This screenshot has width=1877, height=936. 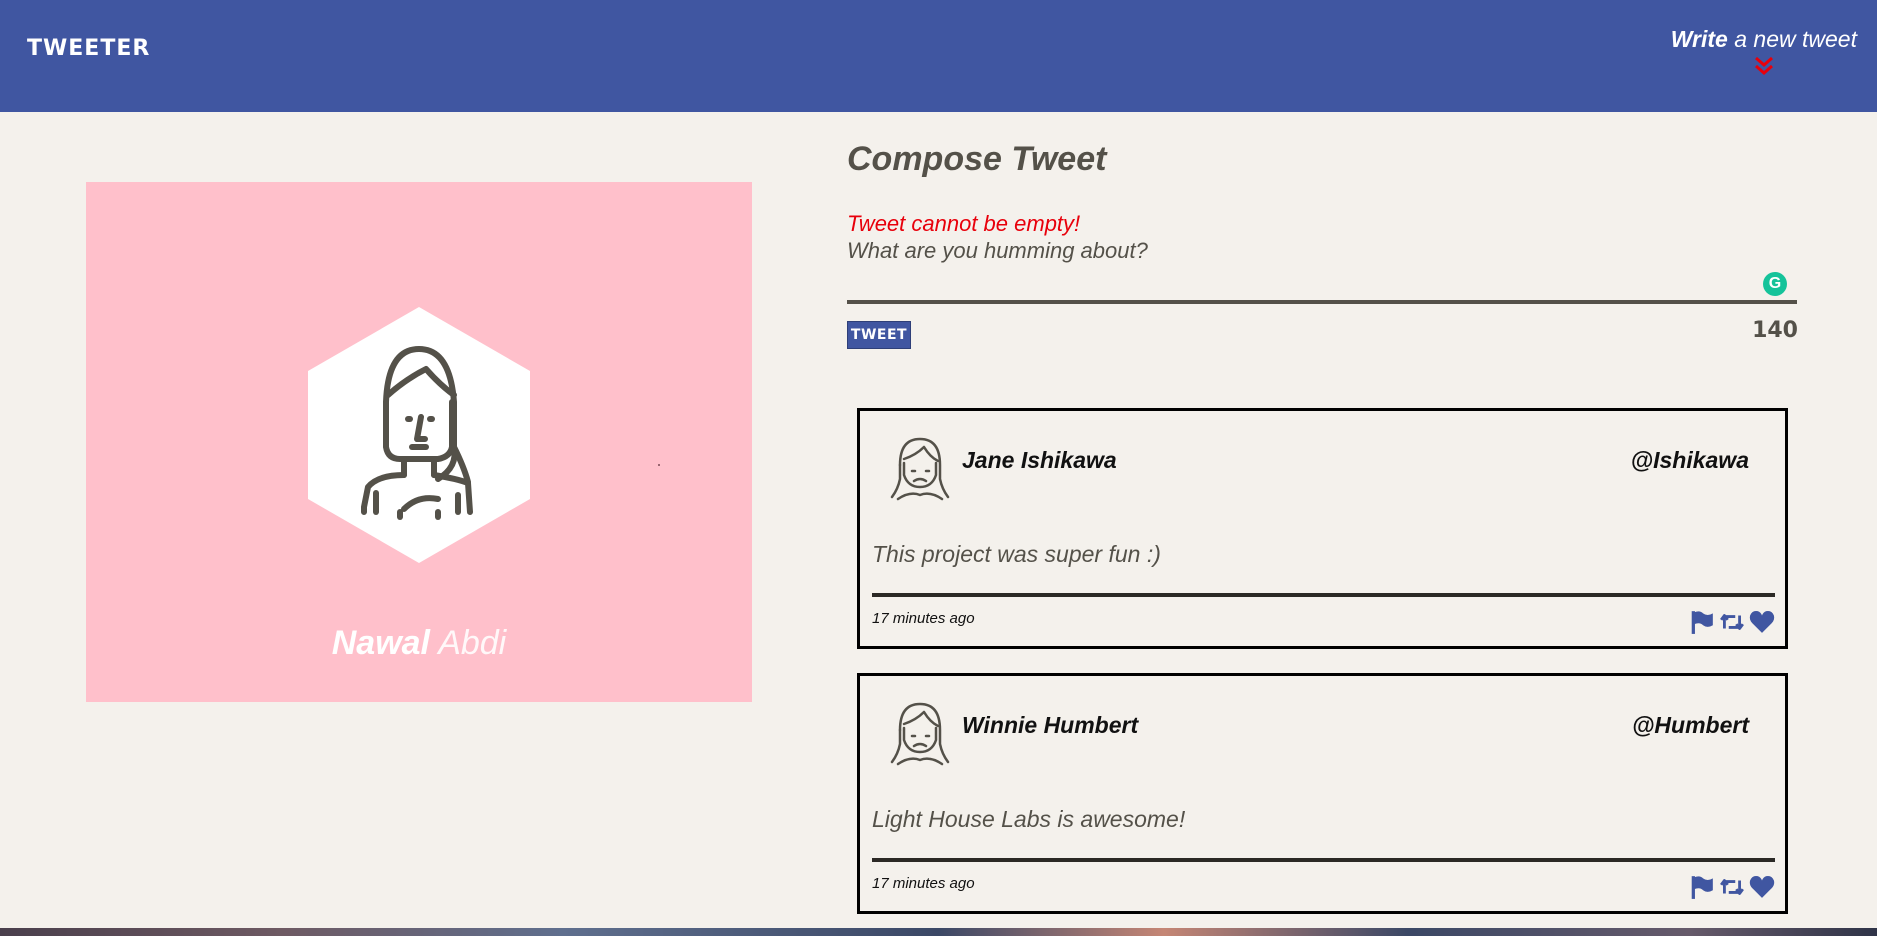 I want to click on profile-avatar, so click(x=419, y=435).